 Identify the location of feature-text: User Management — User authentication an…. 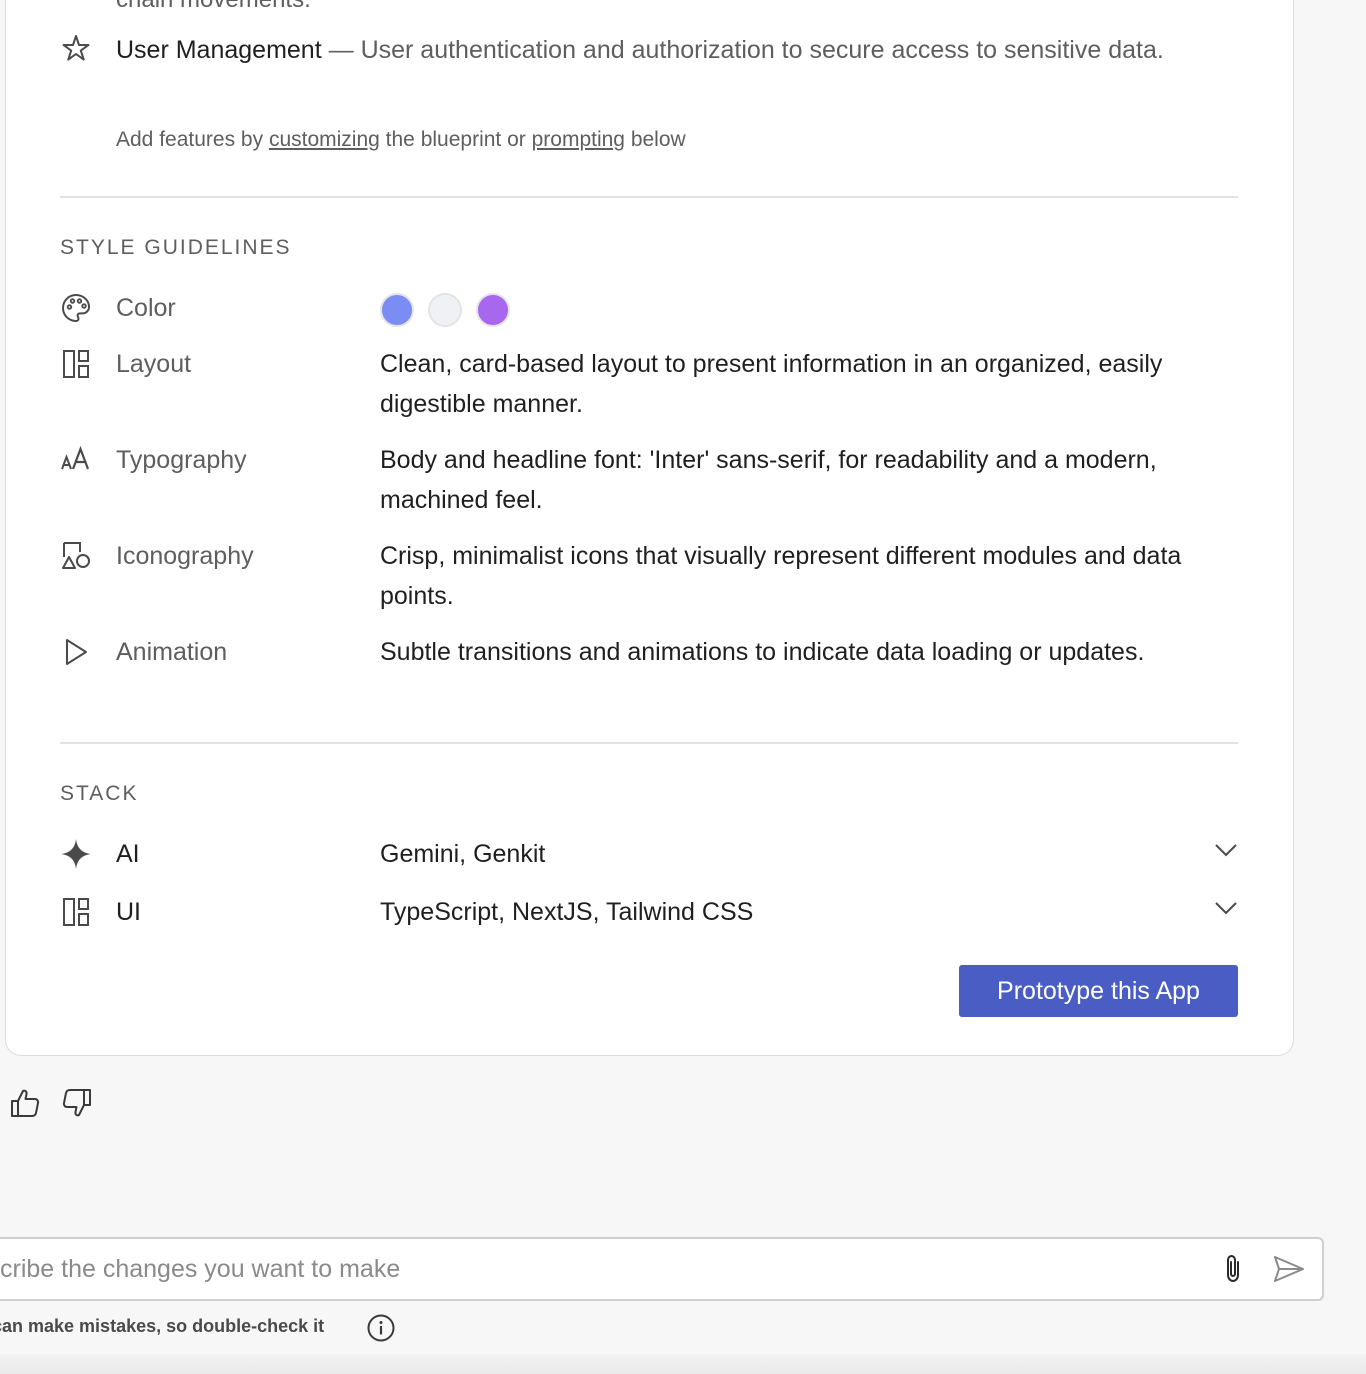
(678, 50).